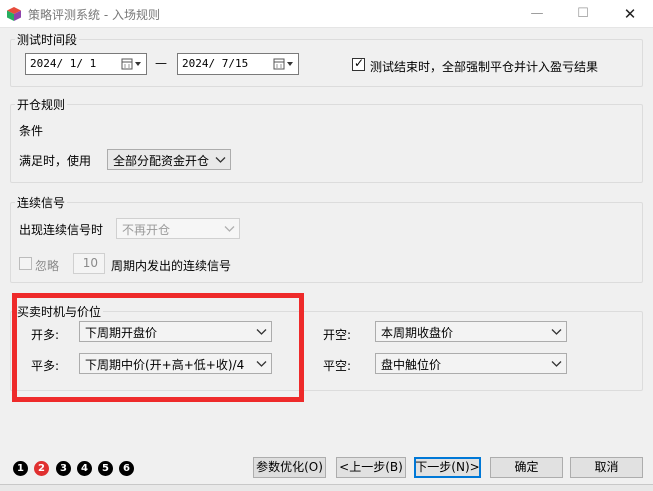 Image resolution: width=653 pixels, height=491 pixels. I want to click on step-2: 2, so click(41, 468).